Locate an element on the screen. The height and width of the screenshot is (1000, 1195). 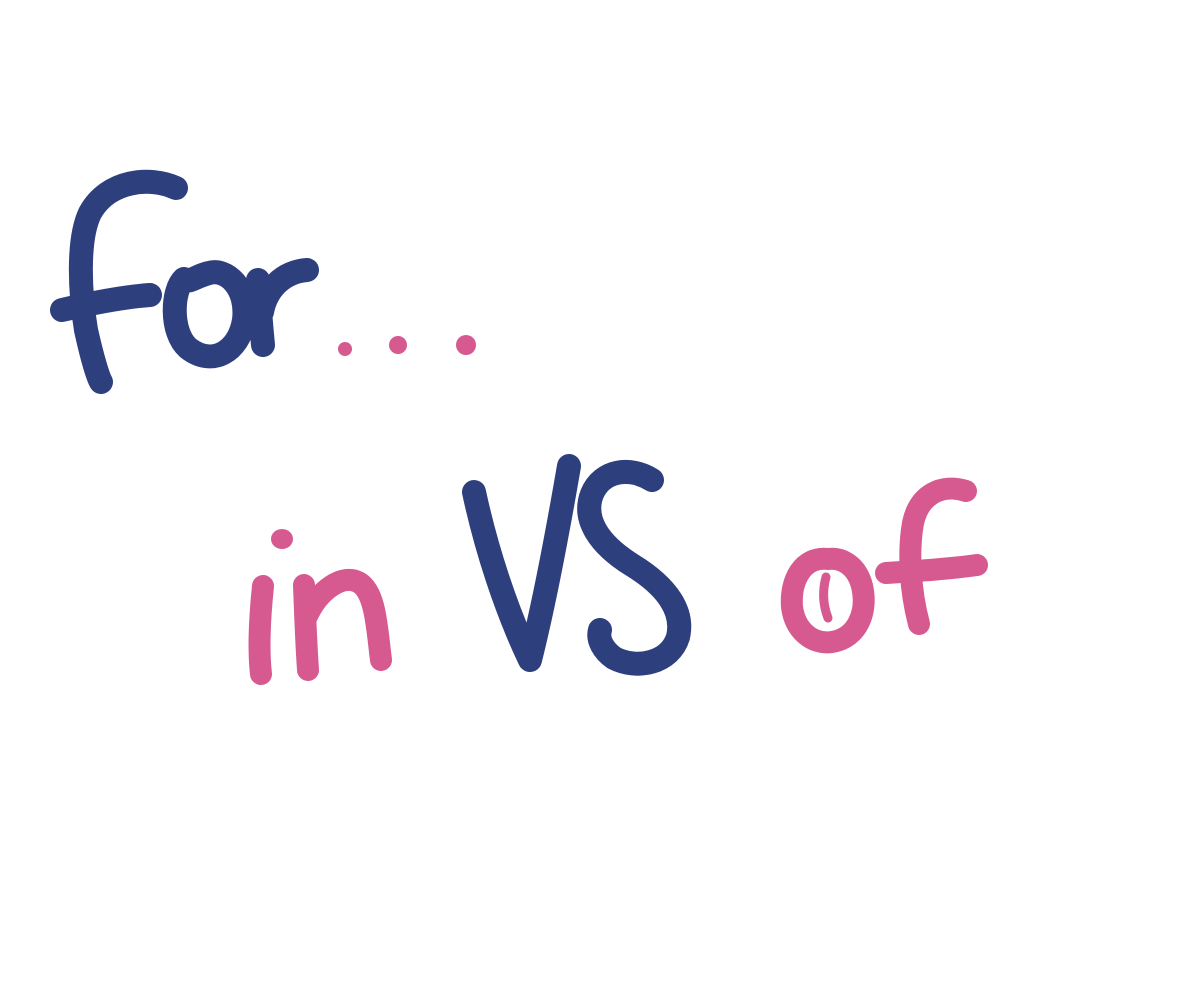
letter-i-dot is located at coordinates (282, 539).